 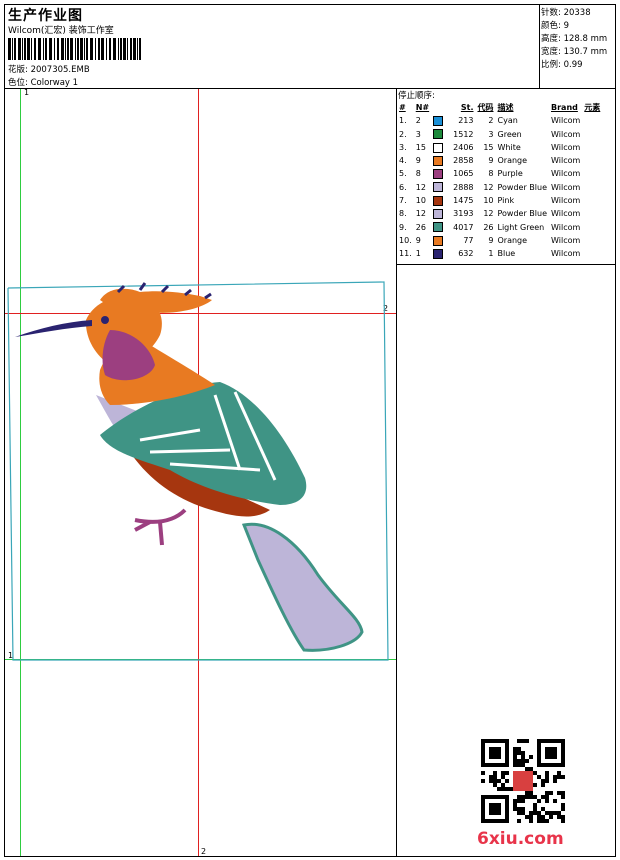 I want to click on bird-eye, so click(x=105, y=320).